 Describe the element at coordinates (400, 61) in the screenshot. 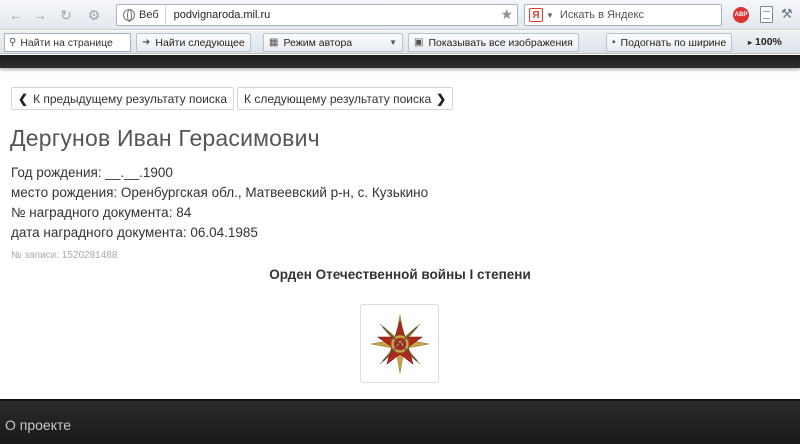

I see `site-header` at that location.